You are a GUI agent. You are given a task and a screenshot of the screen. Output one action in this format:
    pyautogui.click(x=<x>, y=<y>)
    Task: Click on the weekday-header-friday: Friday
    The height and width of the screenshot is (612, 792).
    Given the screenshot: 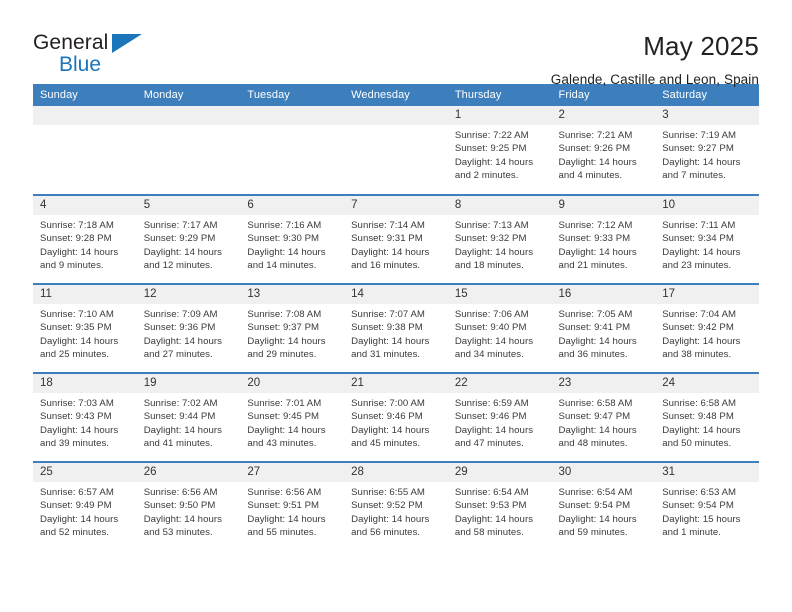 What is the action you would take?
    pyautogui.click(x=603, y=95)
    